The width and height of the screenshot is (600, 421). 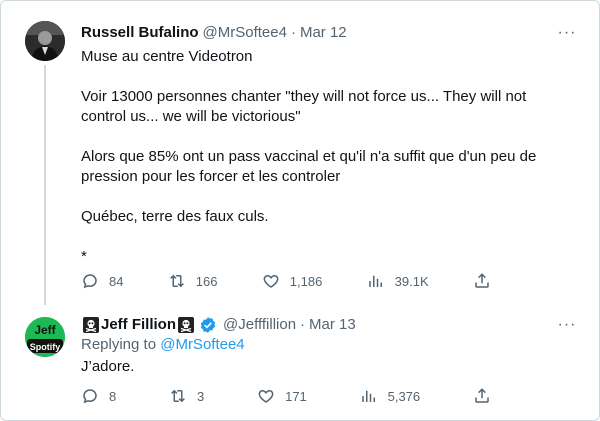 What do you see at coordinates (306, 281) in the screenshot?
I see `like-count: 1,186` at bounding box center [306, 281].